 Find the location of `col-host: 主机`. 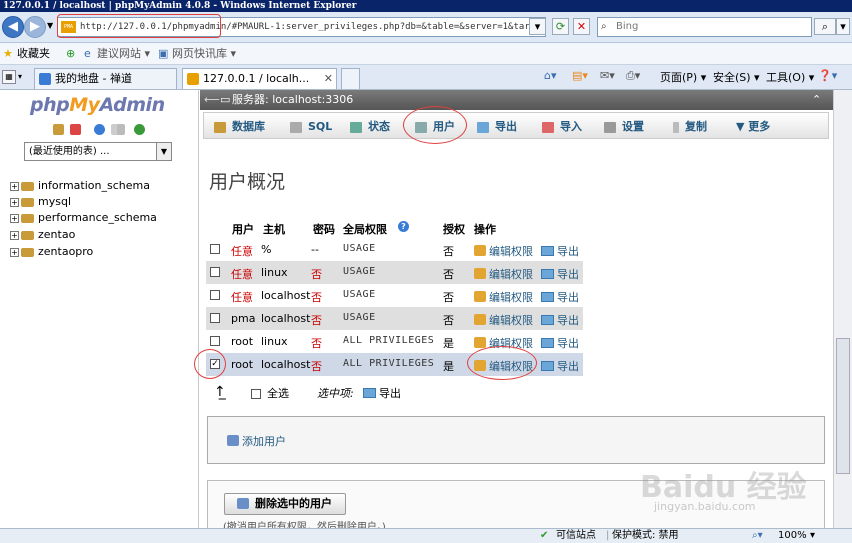

col-host: 主机 is located at coordinates (274, 229).